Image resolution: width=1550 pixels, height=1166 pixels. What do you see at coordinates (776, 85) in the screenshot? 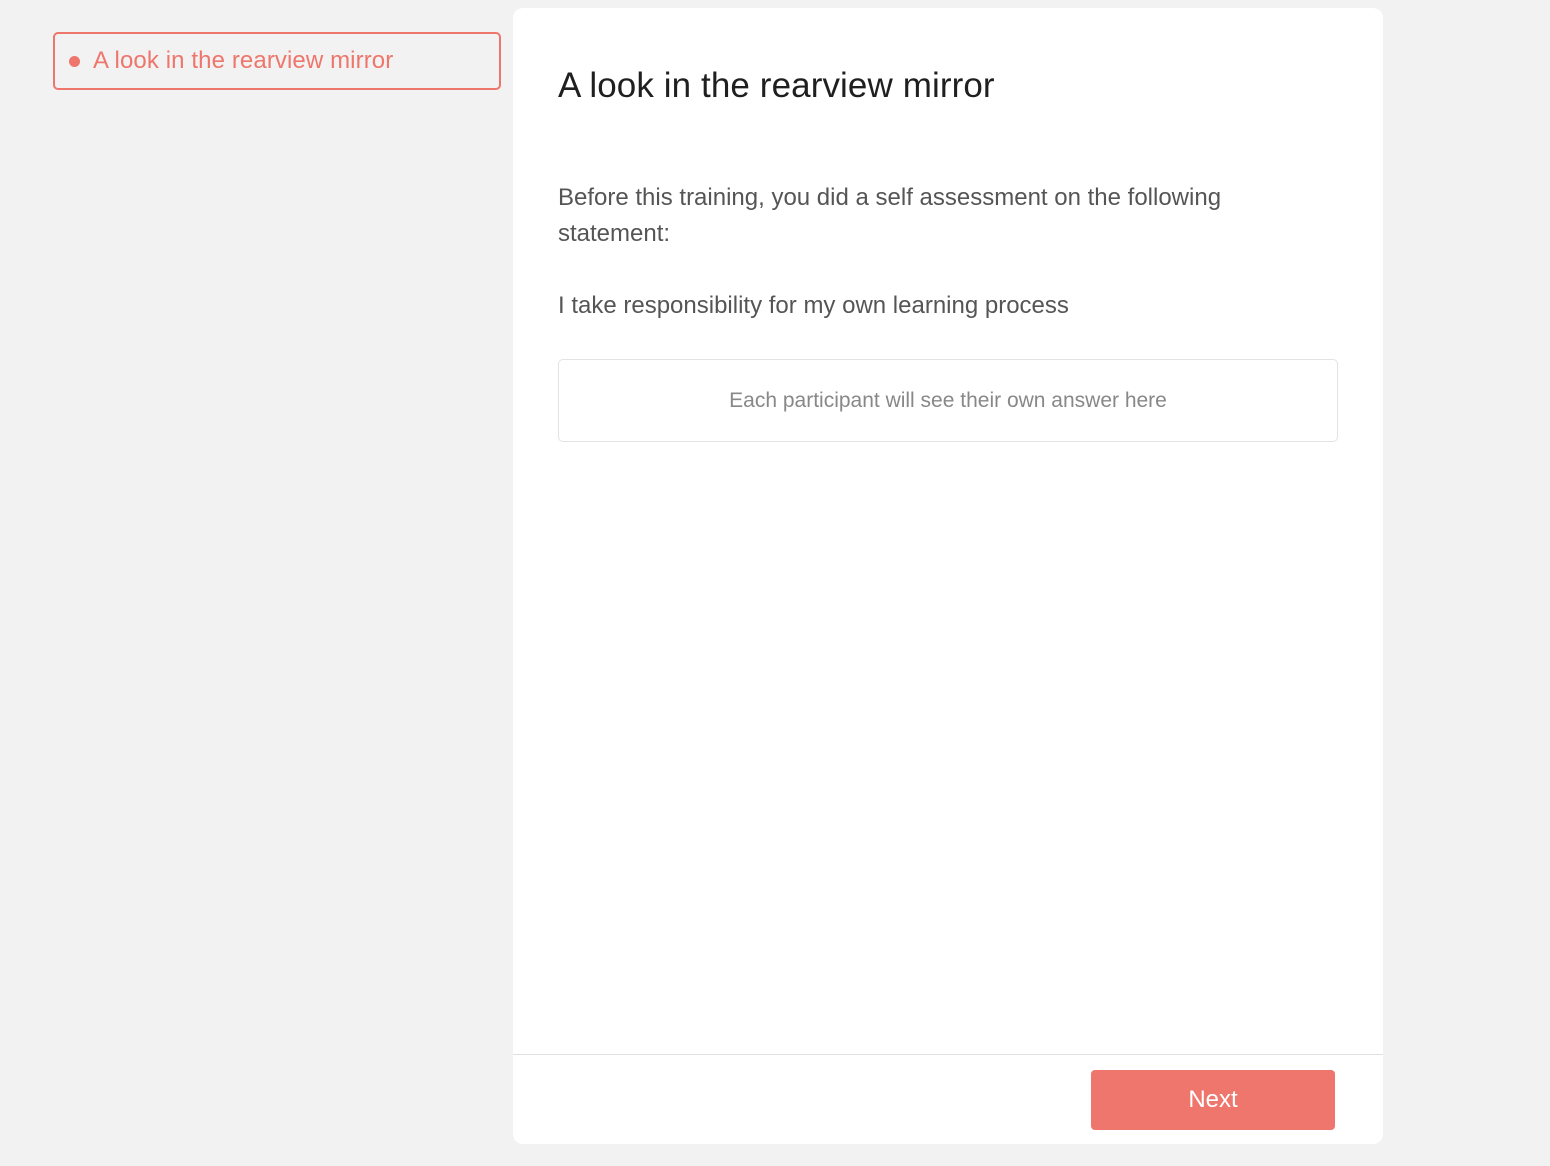
I see `page-title: A look in the rearview mirror` at bounding box center [776, 85].